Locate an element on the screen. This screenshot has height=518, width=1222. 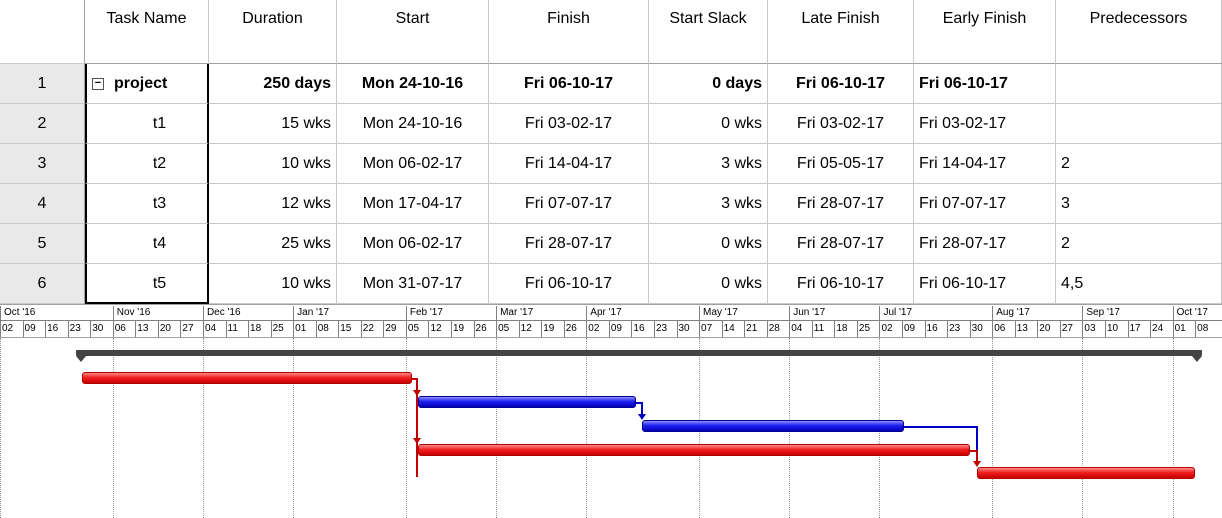
timescale-week: 06 is located at coordinates (1004, 329).